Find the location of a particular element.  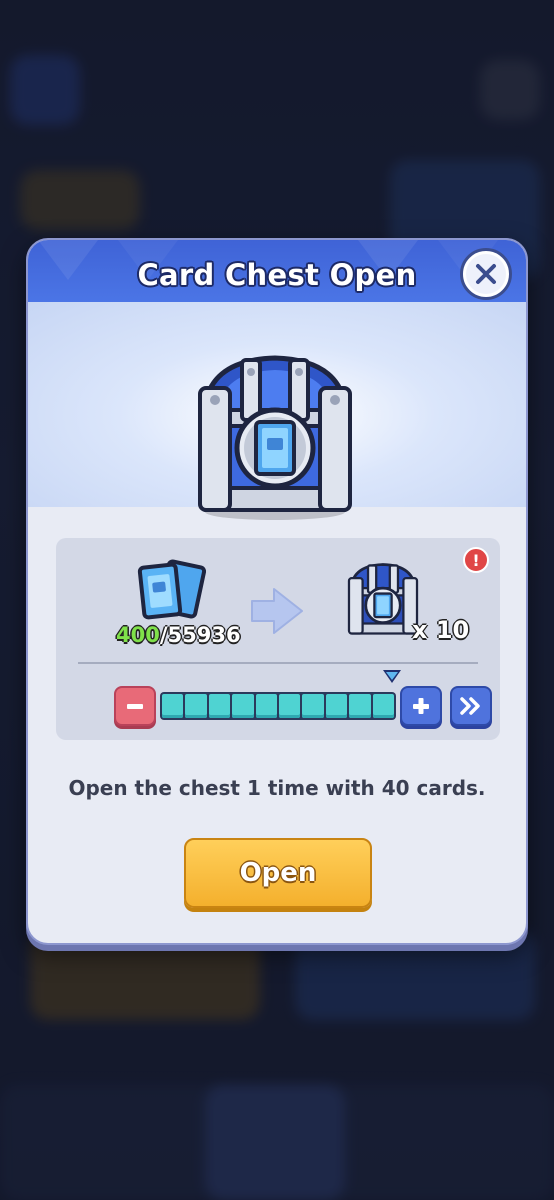

minus-icon is located at coordinates (135, 706).